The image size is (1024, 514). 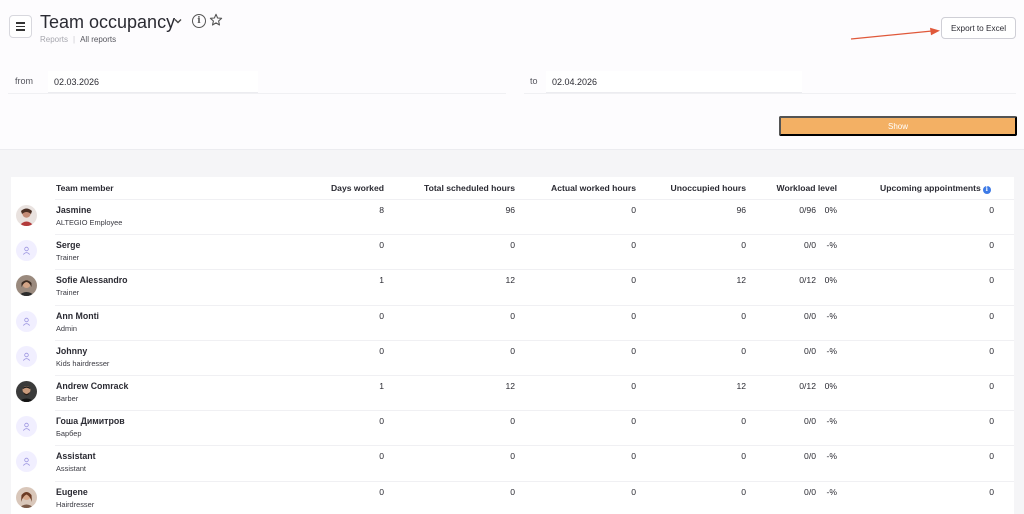 What do you see at coordinates (68, 245) in the screenshot?
I see `member-name: Serge` at bounding box center [68, 245].